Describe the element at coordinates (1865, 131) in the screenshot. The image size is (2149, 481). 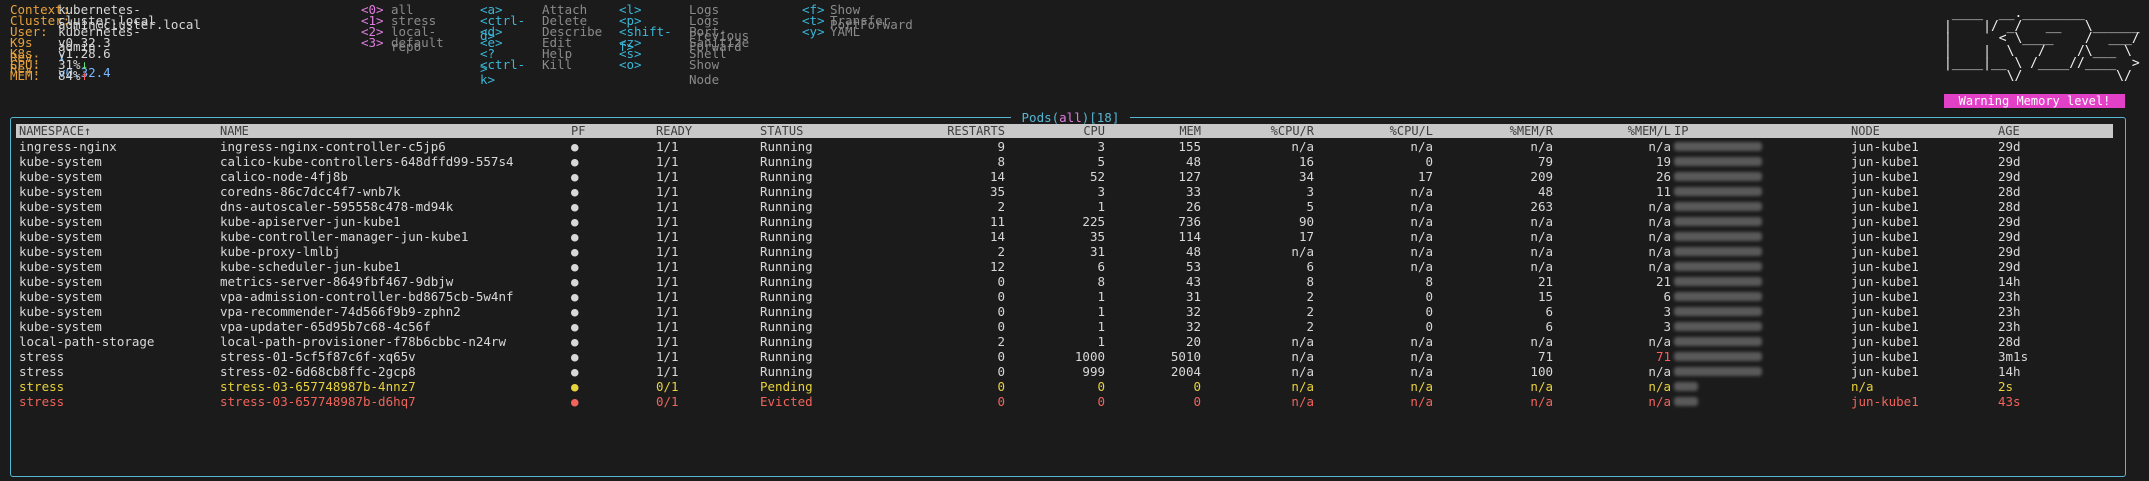
I see `column-header: NODE` at that location.